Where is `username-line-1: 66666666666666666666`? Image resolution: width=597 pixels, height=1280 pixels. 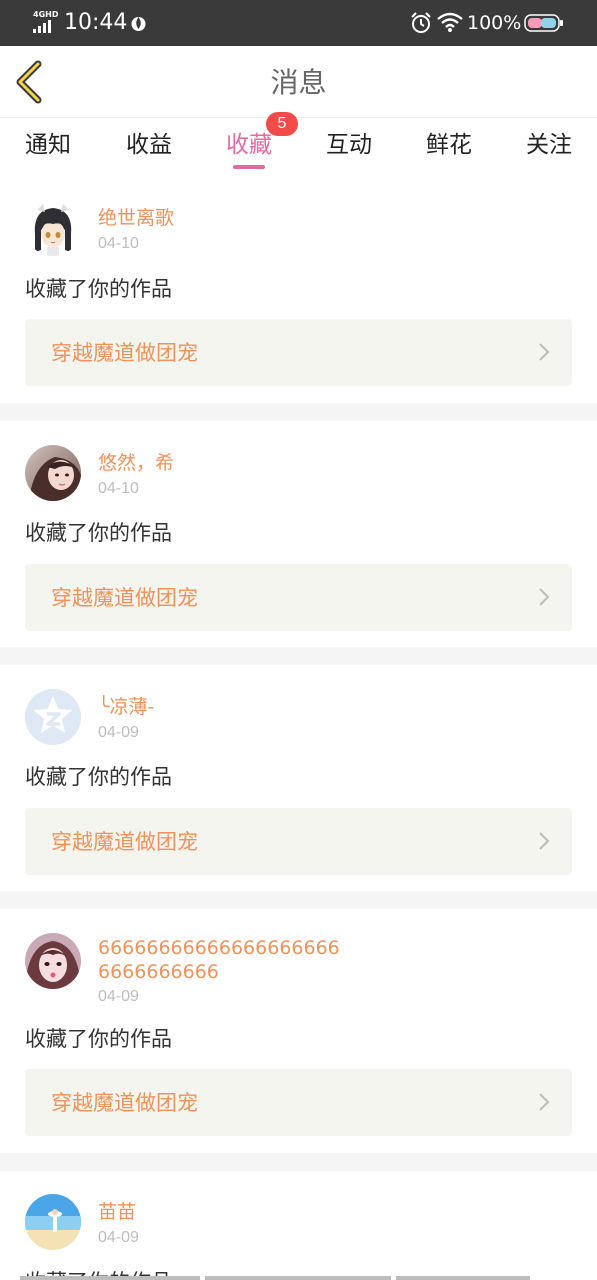 username-line-1: 66666666666666666666 is located at coordinates (219, 948).